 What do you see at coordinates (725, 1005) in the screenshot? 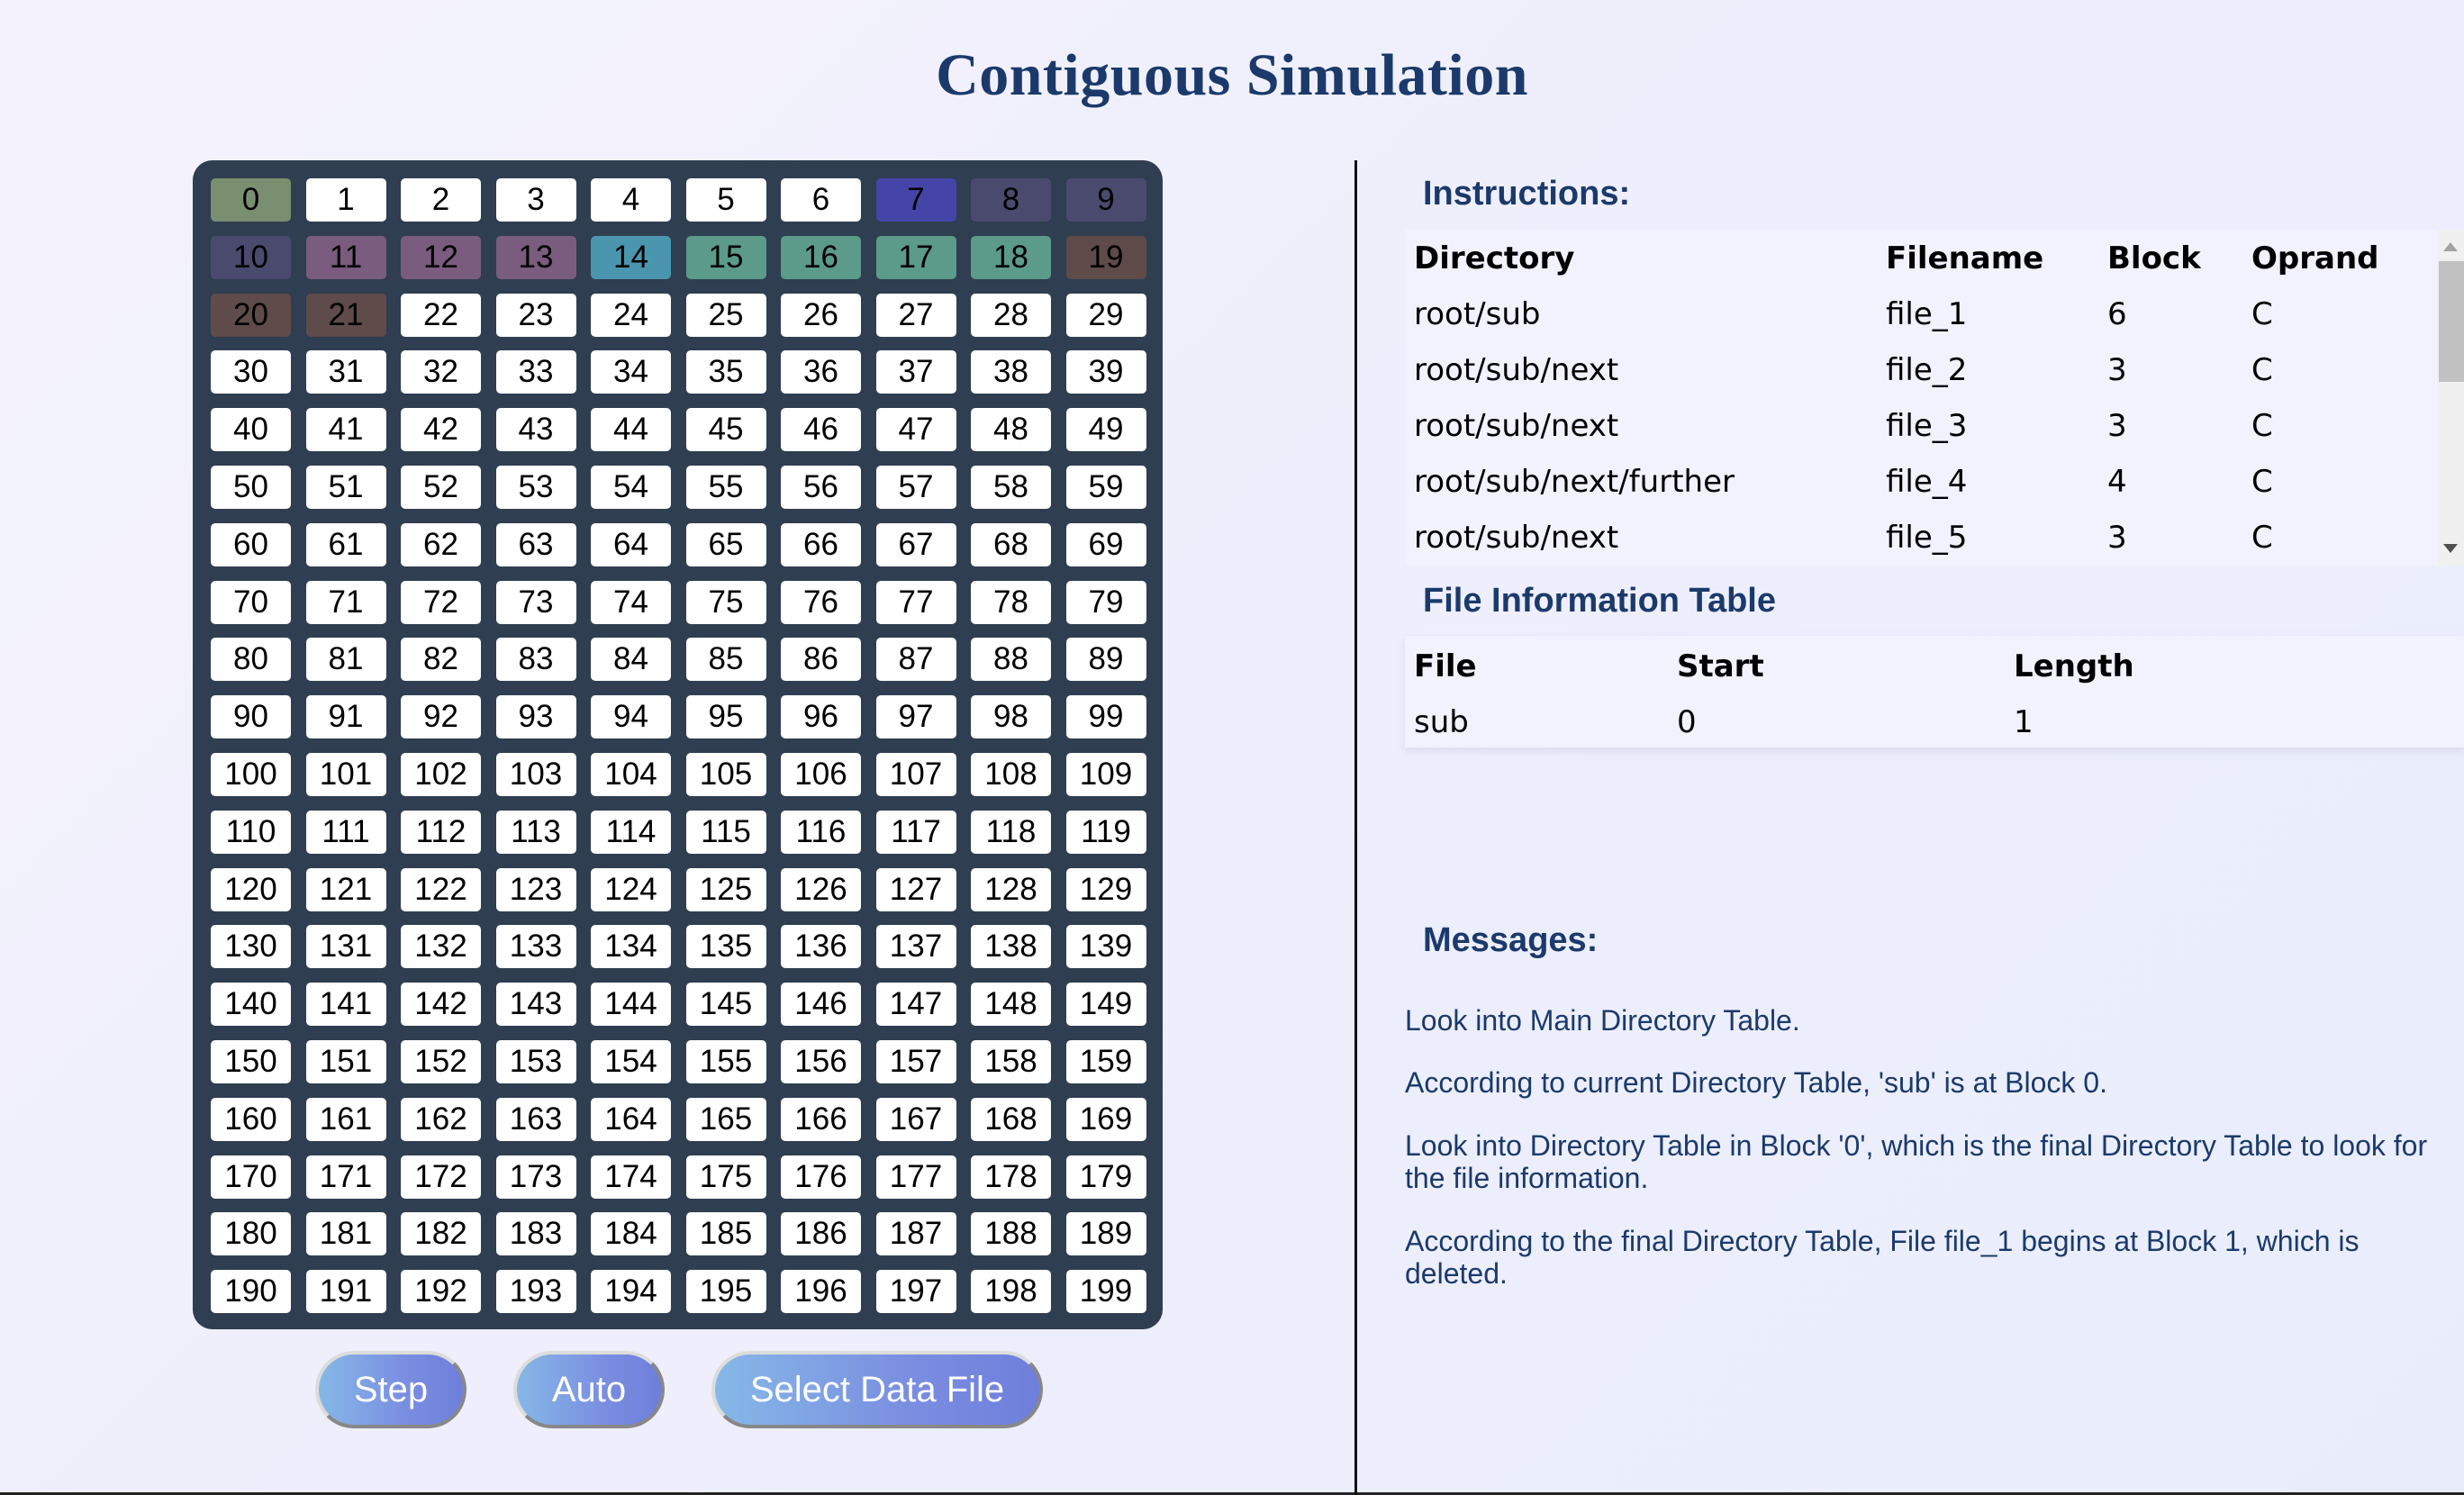
I see `disk-block: 145` at bounding box center [725, 1005].